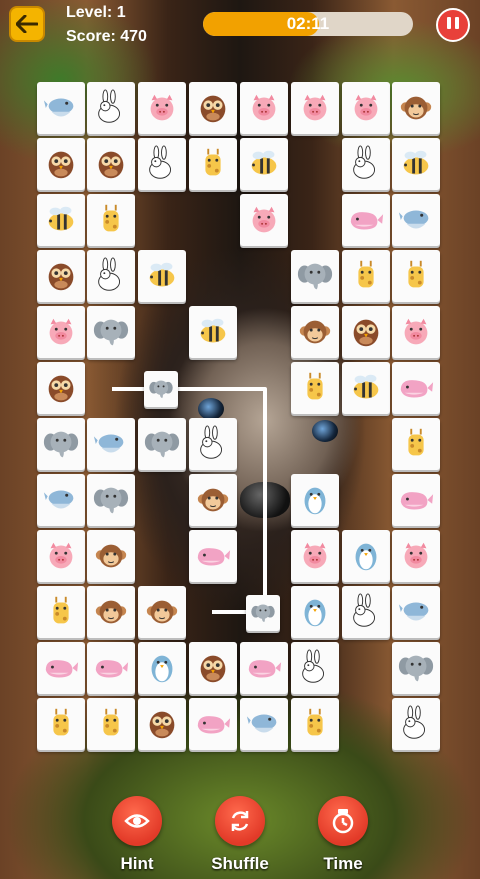 This screenshot has height=879, width=480. What do you see at coordinates (343, 821) in the screenshot?
I see `time-button` at bounding box center [343, 821].